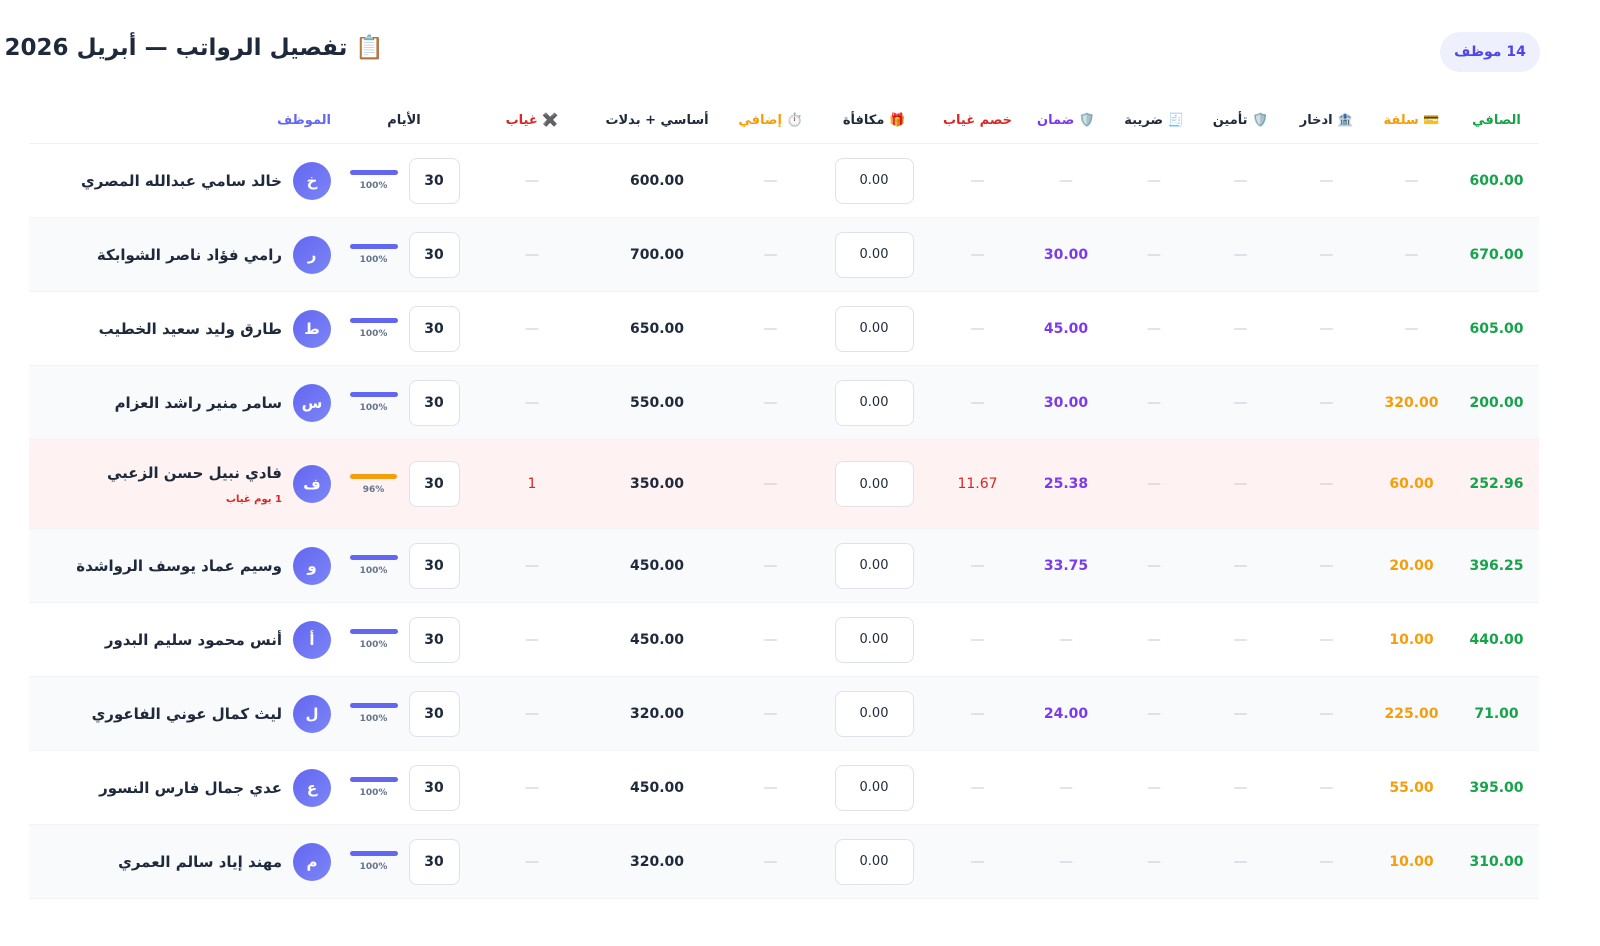 The width and height of the screenshot is (1600, 946). Describe the element at coordinates (1411, 639) in the screenshot. I see `loan-cell: 10.00` at that location.